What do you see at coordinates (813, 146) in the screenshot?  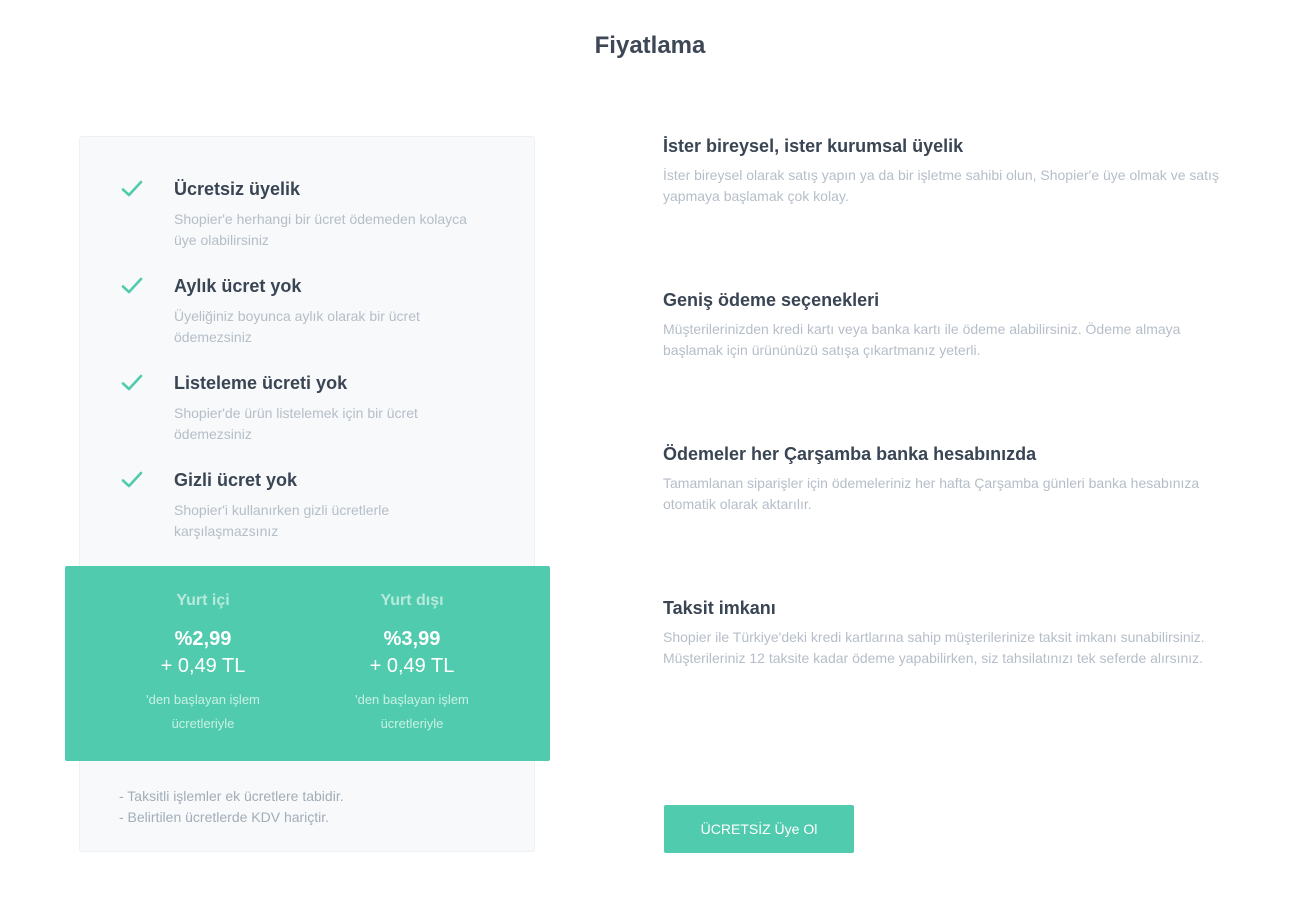 I see `benefit-title: İster bireysel, ister kurumsal üyelik` at bounding box center [813, 146].